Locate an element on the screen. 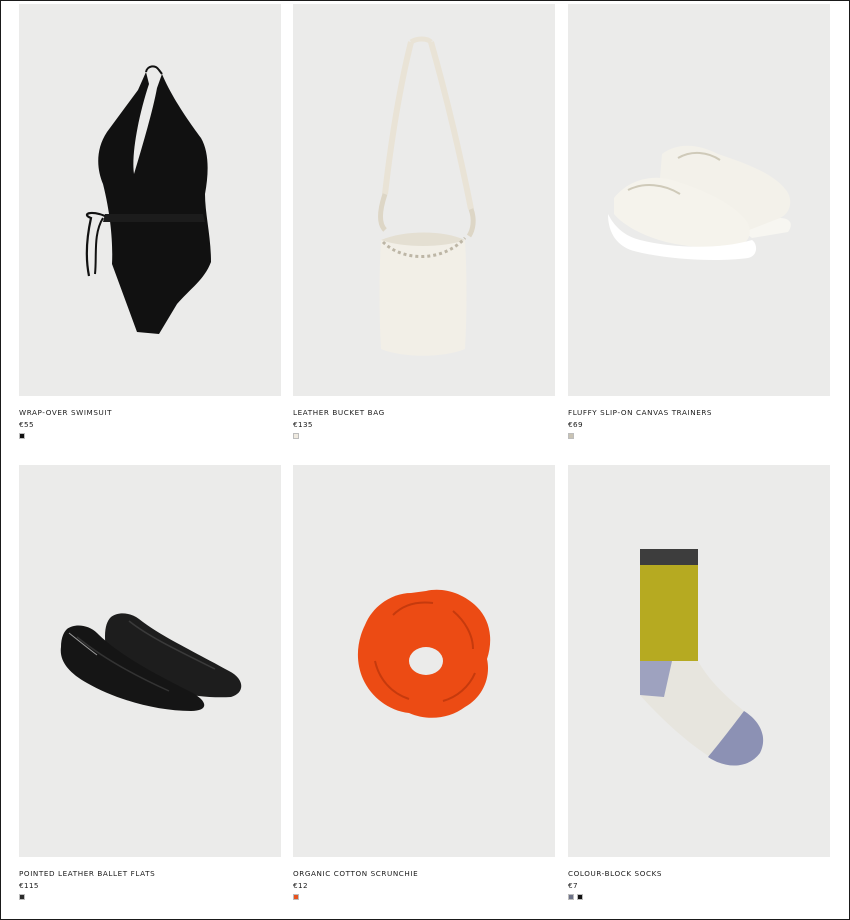  product-price: €12 is located at coordinates (300, 885).